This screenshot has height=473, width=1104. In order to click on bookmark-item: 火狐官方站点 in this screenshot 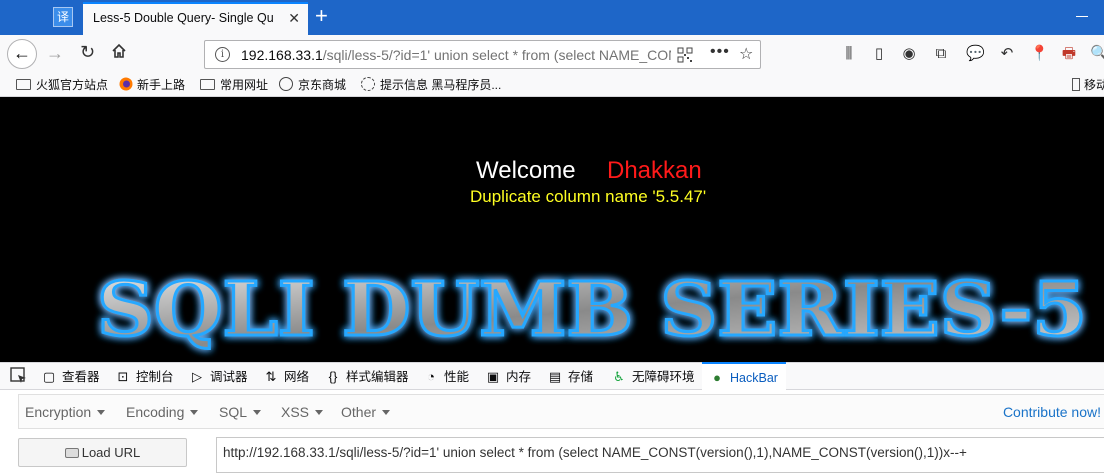, I will do `click(62, 85)`.